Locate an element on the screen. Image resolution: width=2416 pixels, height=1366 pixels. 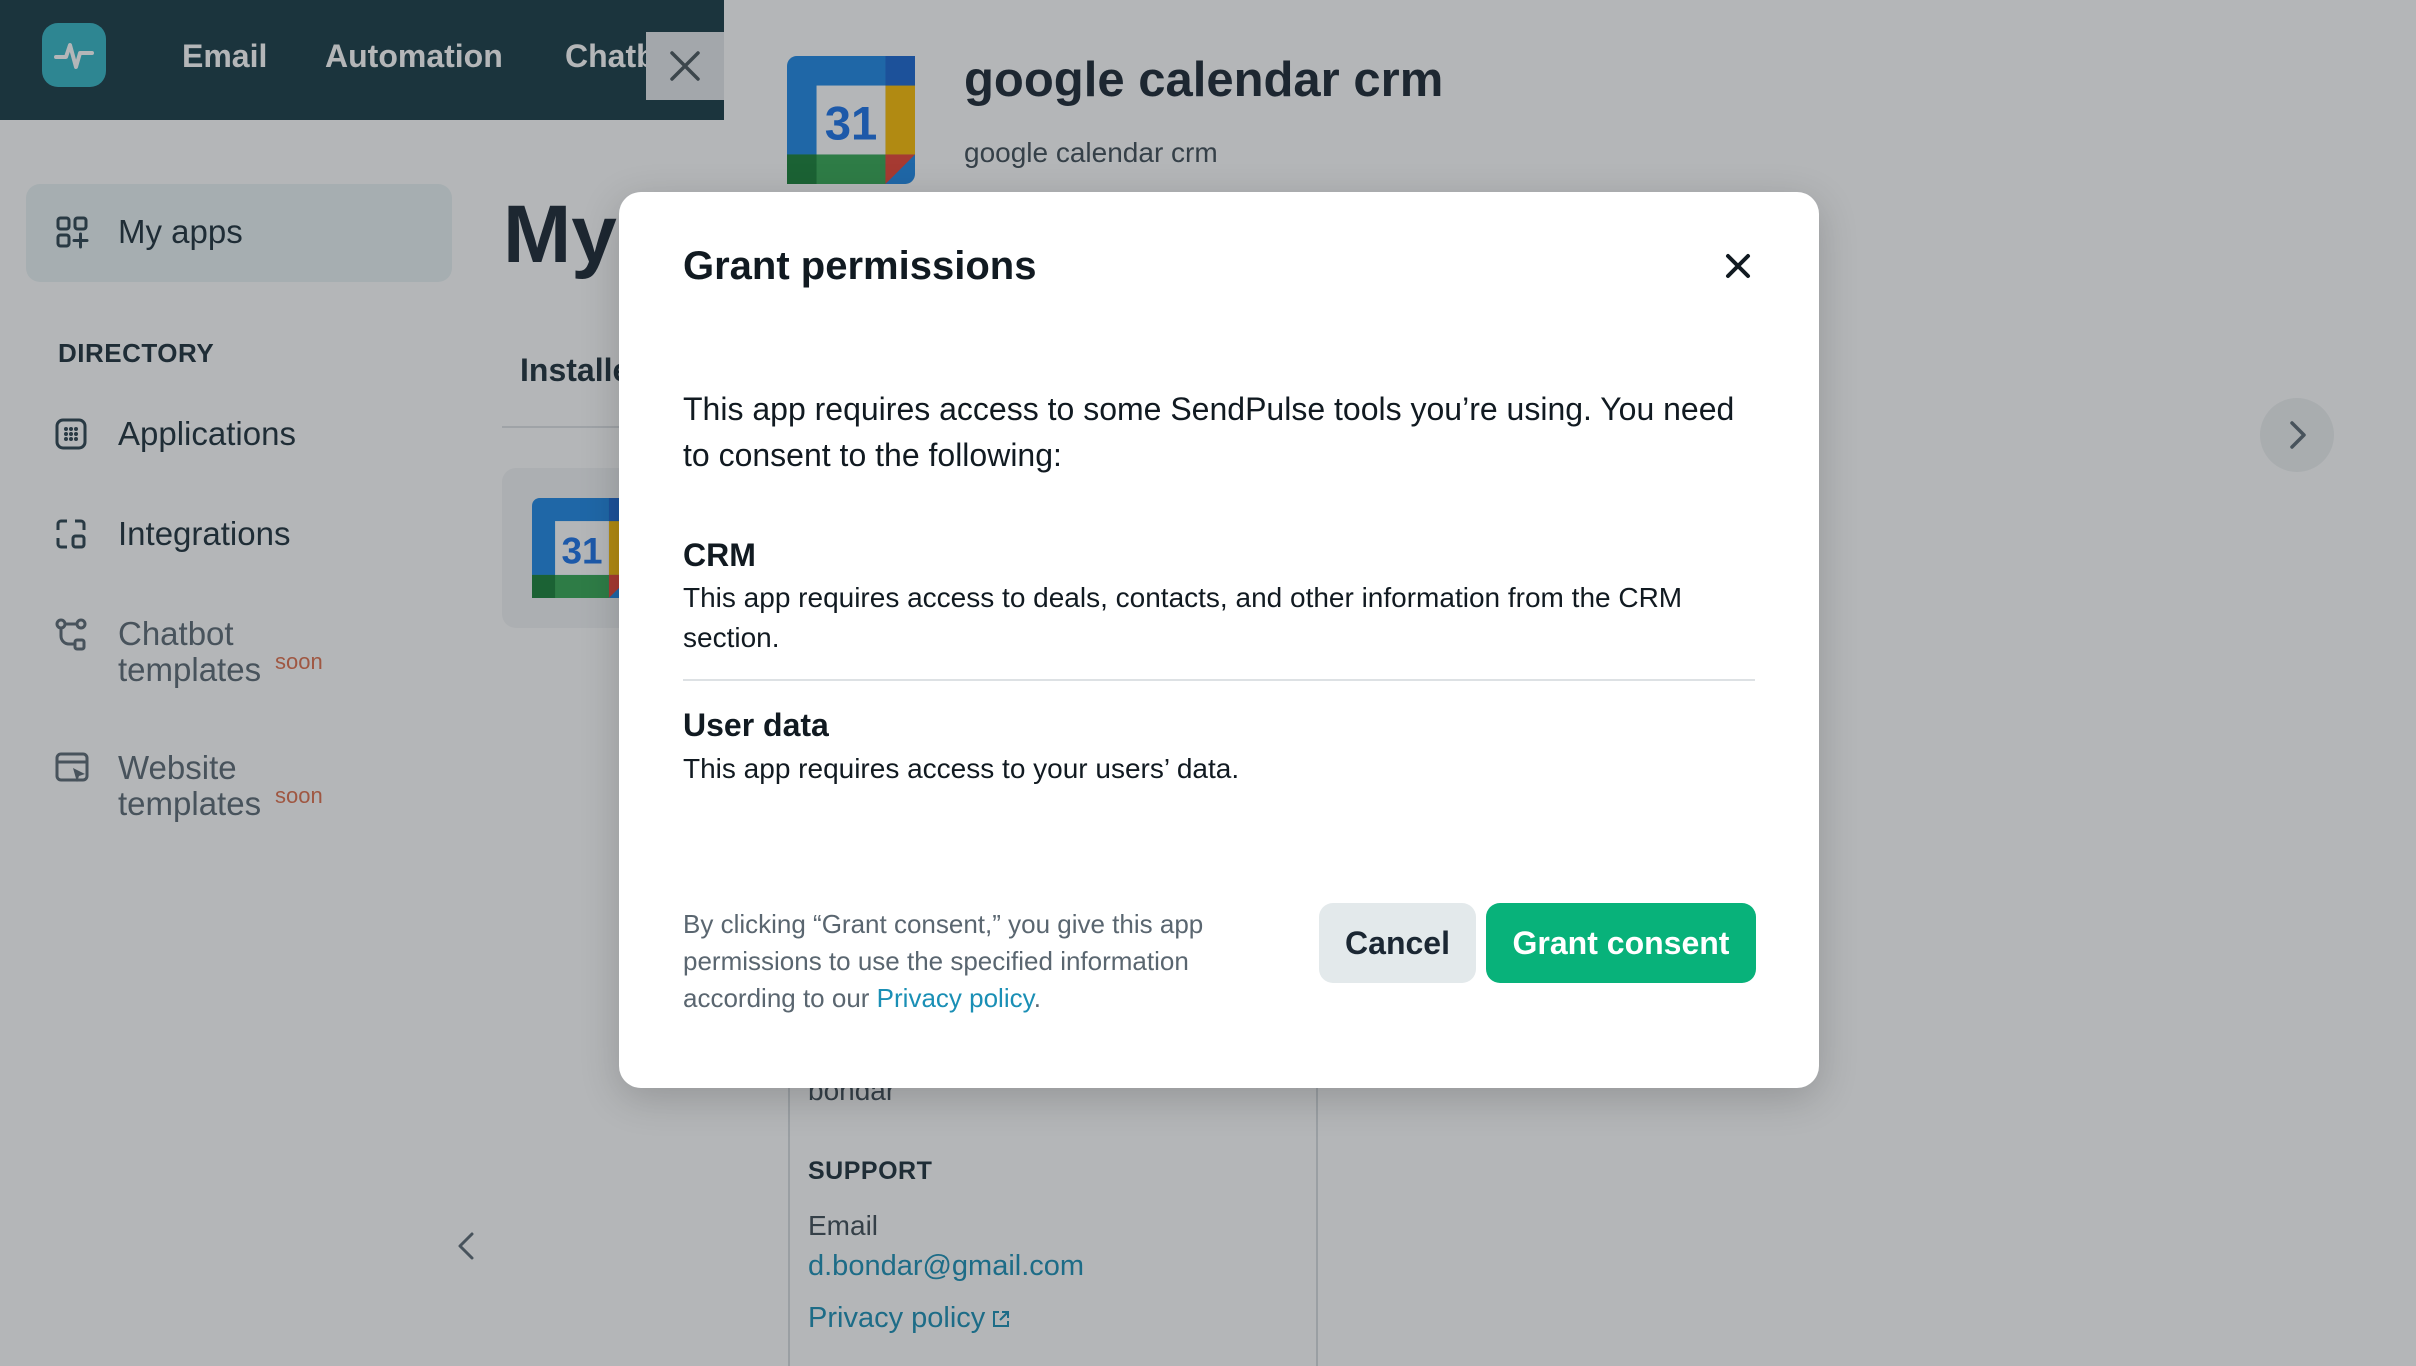
permission-title-user-data: User data is located at coordinates (756, 725).